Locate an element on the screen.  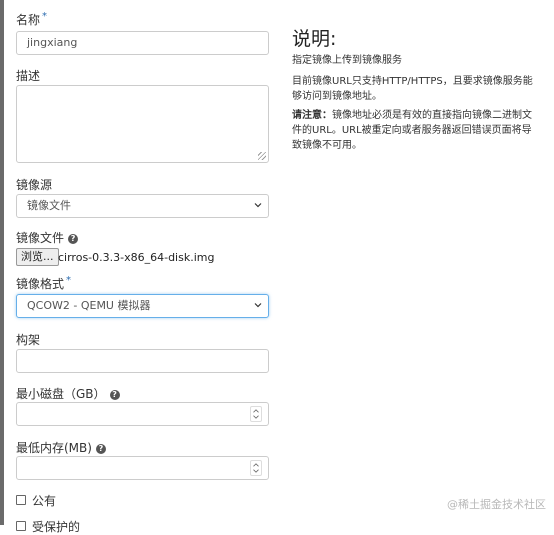
protected-checkbox is located at coordinates (21, 526).